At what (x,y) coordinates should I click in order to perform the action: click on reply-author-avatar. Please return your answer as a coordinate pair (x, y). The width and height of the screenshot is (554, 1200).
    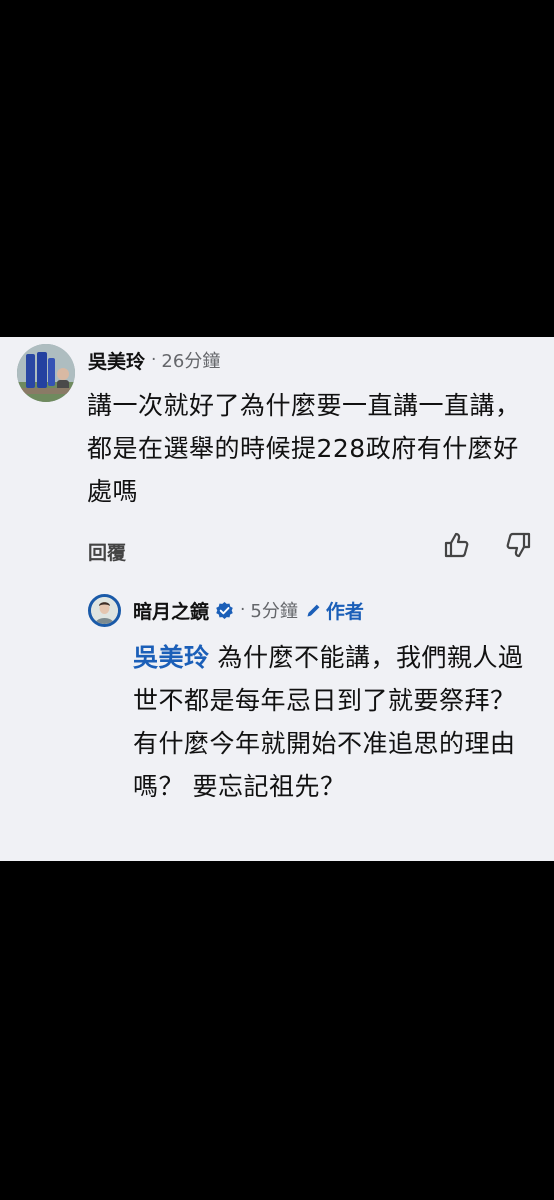
    Looking at the image, I should click on (104, 610).